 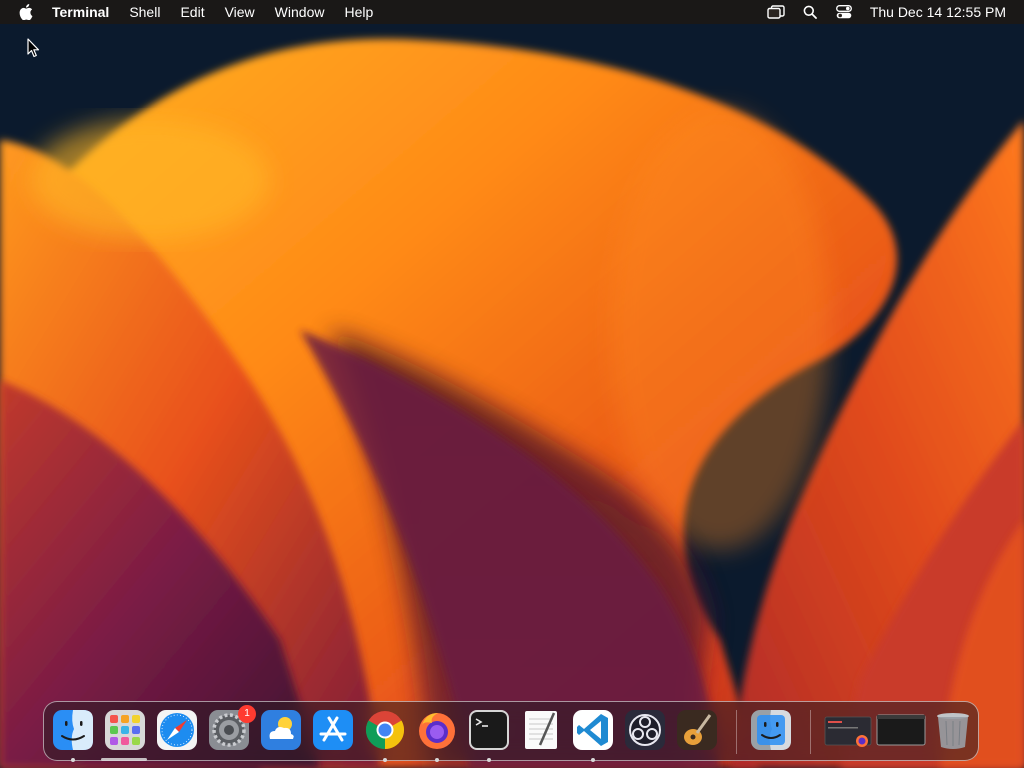 I want to click on launch-indicator, so click(x=124, y=759).